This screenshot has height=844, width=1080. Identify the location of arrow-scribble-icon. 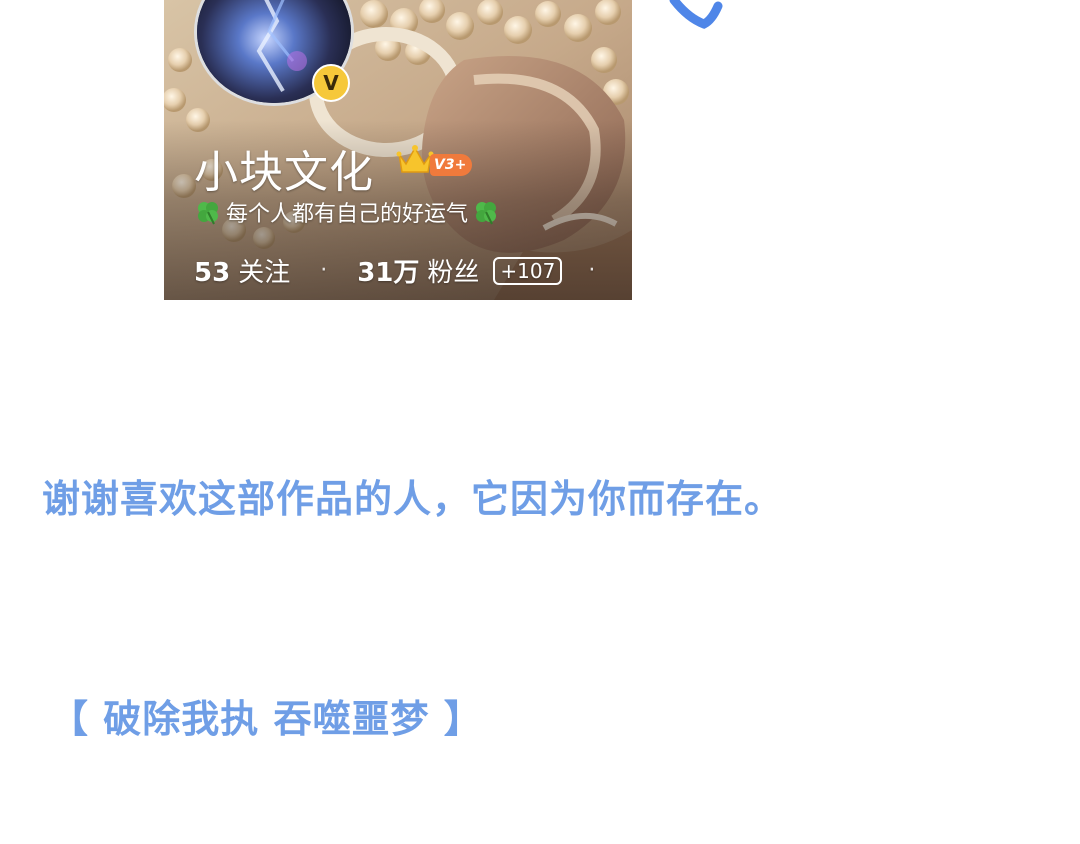
(696, 14).